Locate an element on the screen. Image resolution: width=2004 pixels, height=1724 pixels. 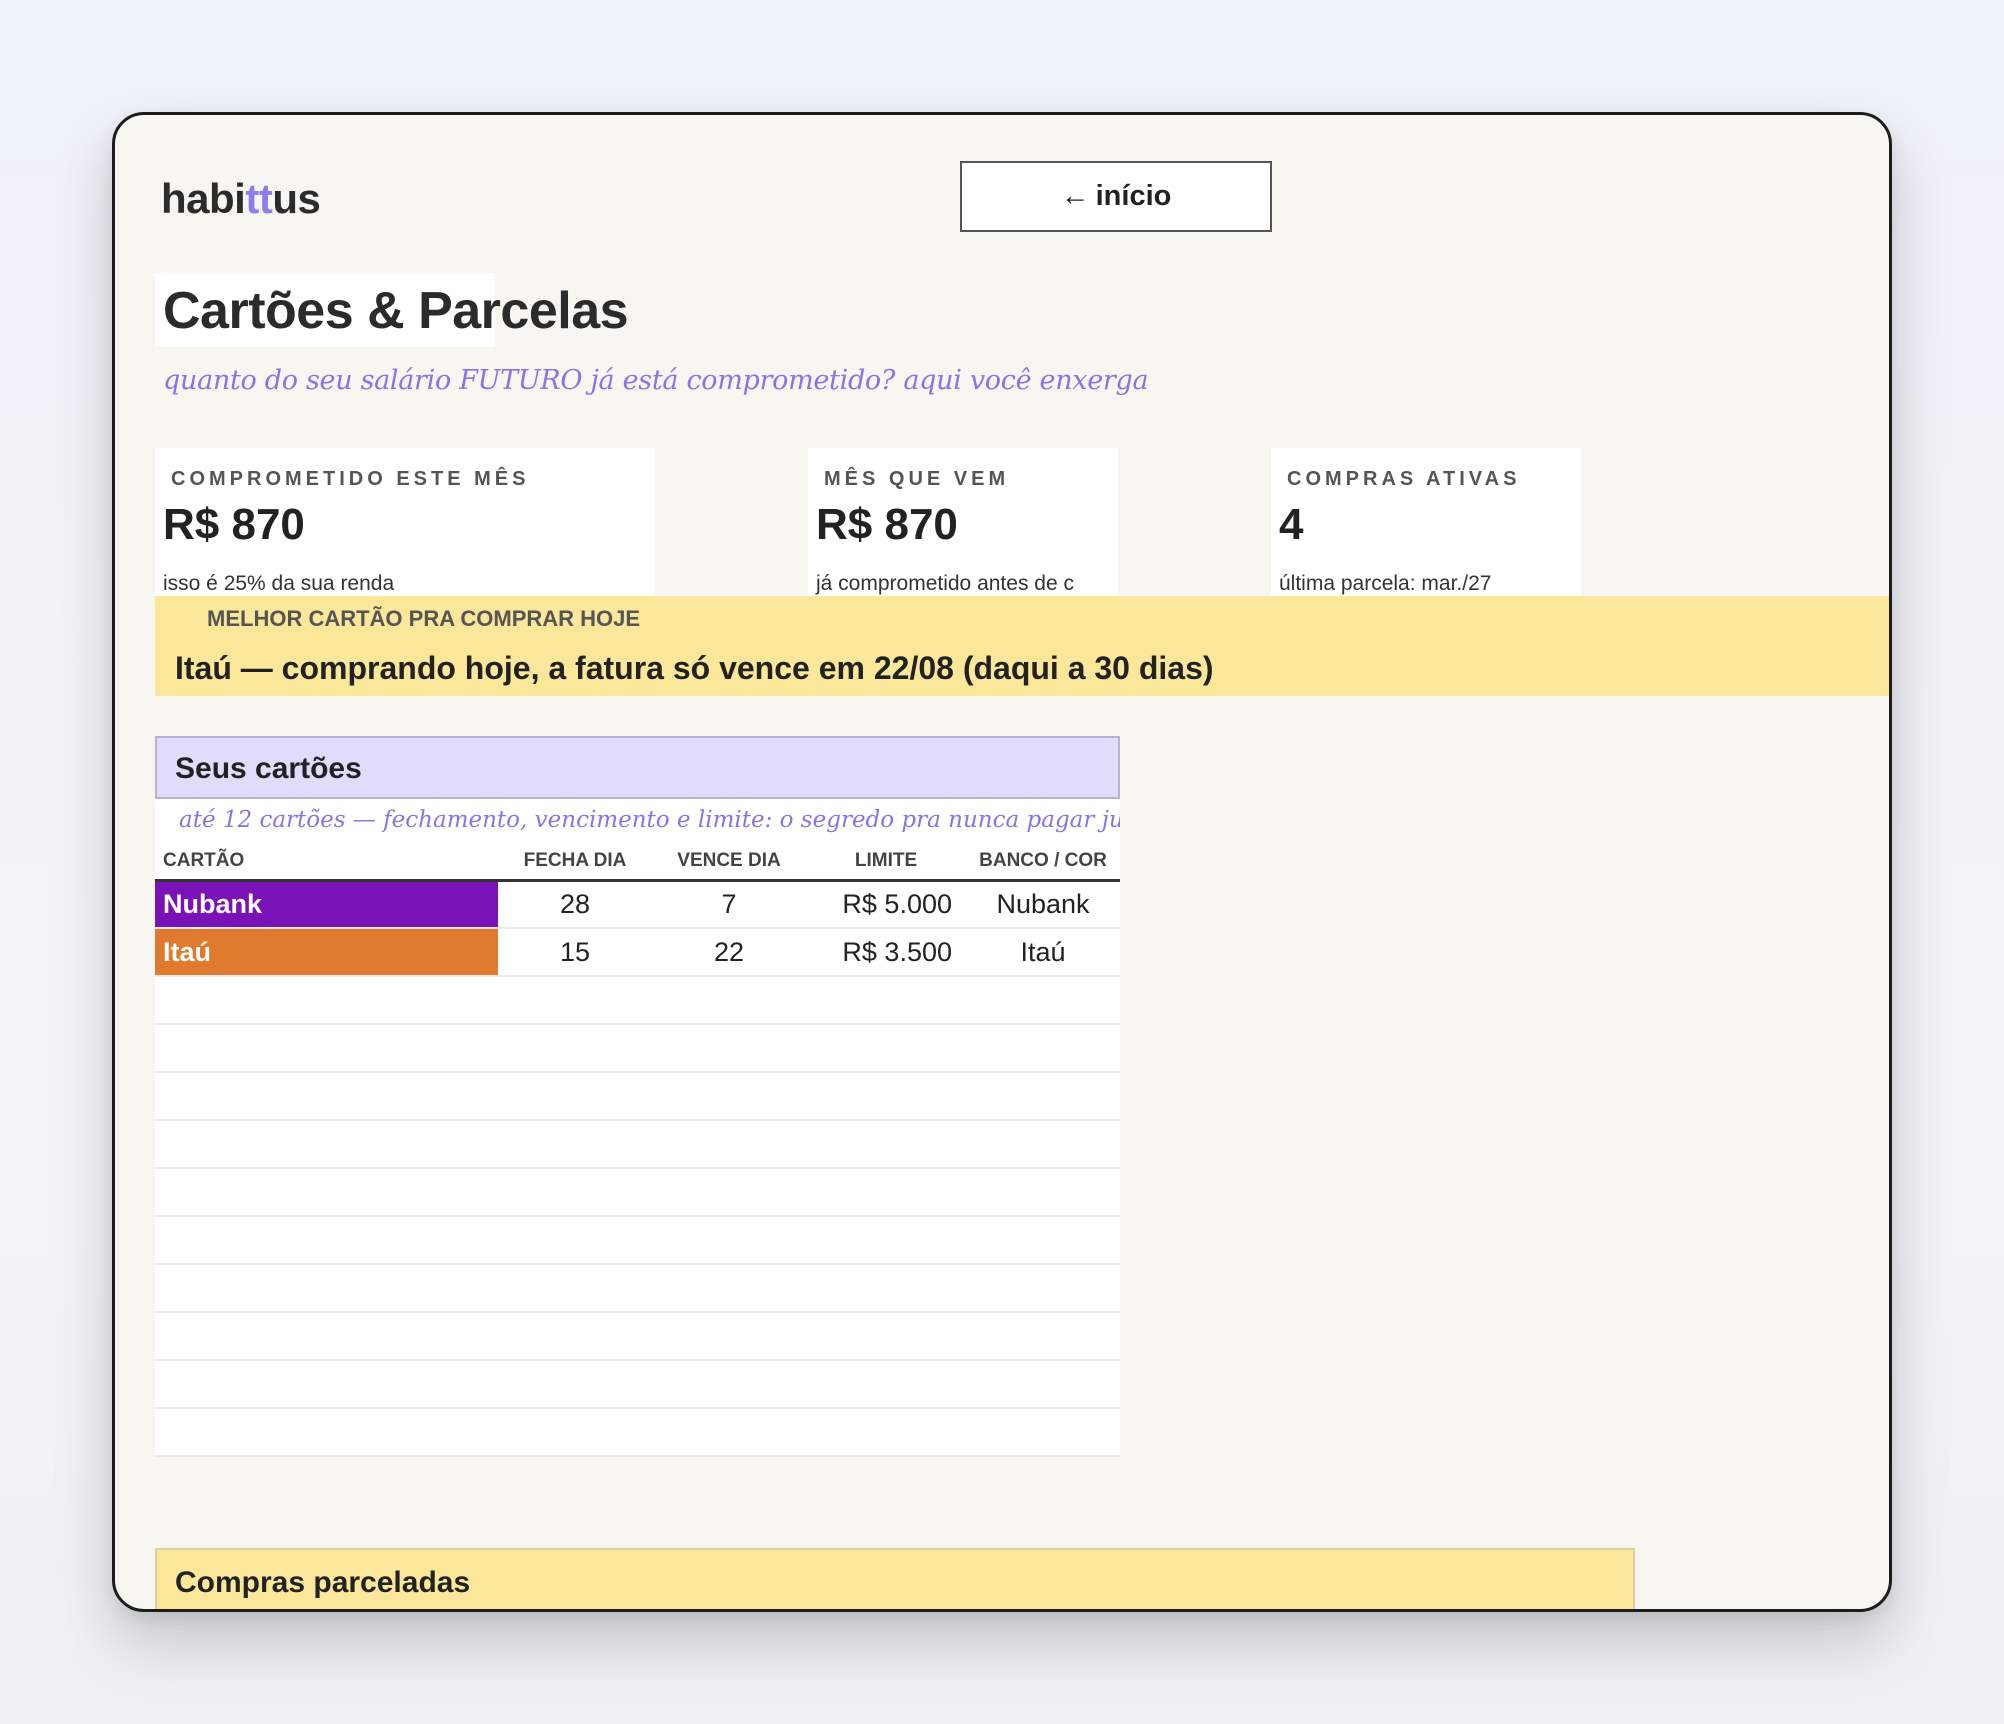
best-card-label: MELHOR CARTÃO PRA COMPRAR HOJE is located at coordinates (424, 618).